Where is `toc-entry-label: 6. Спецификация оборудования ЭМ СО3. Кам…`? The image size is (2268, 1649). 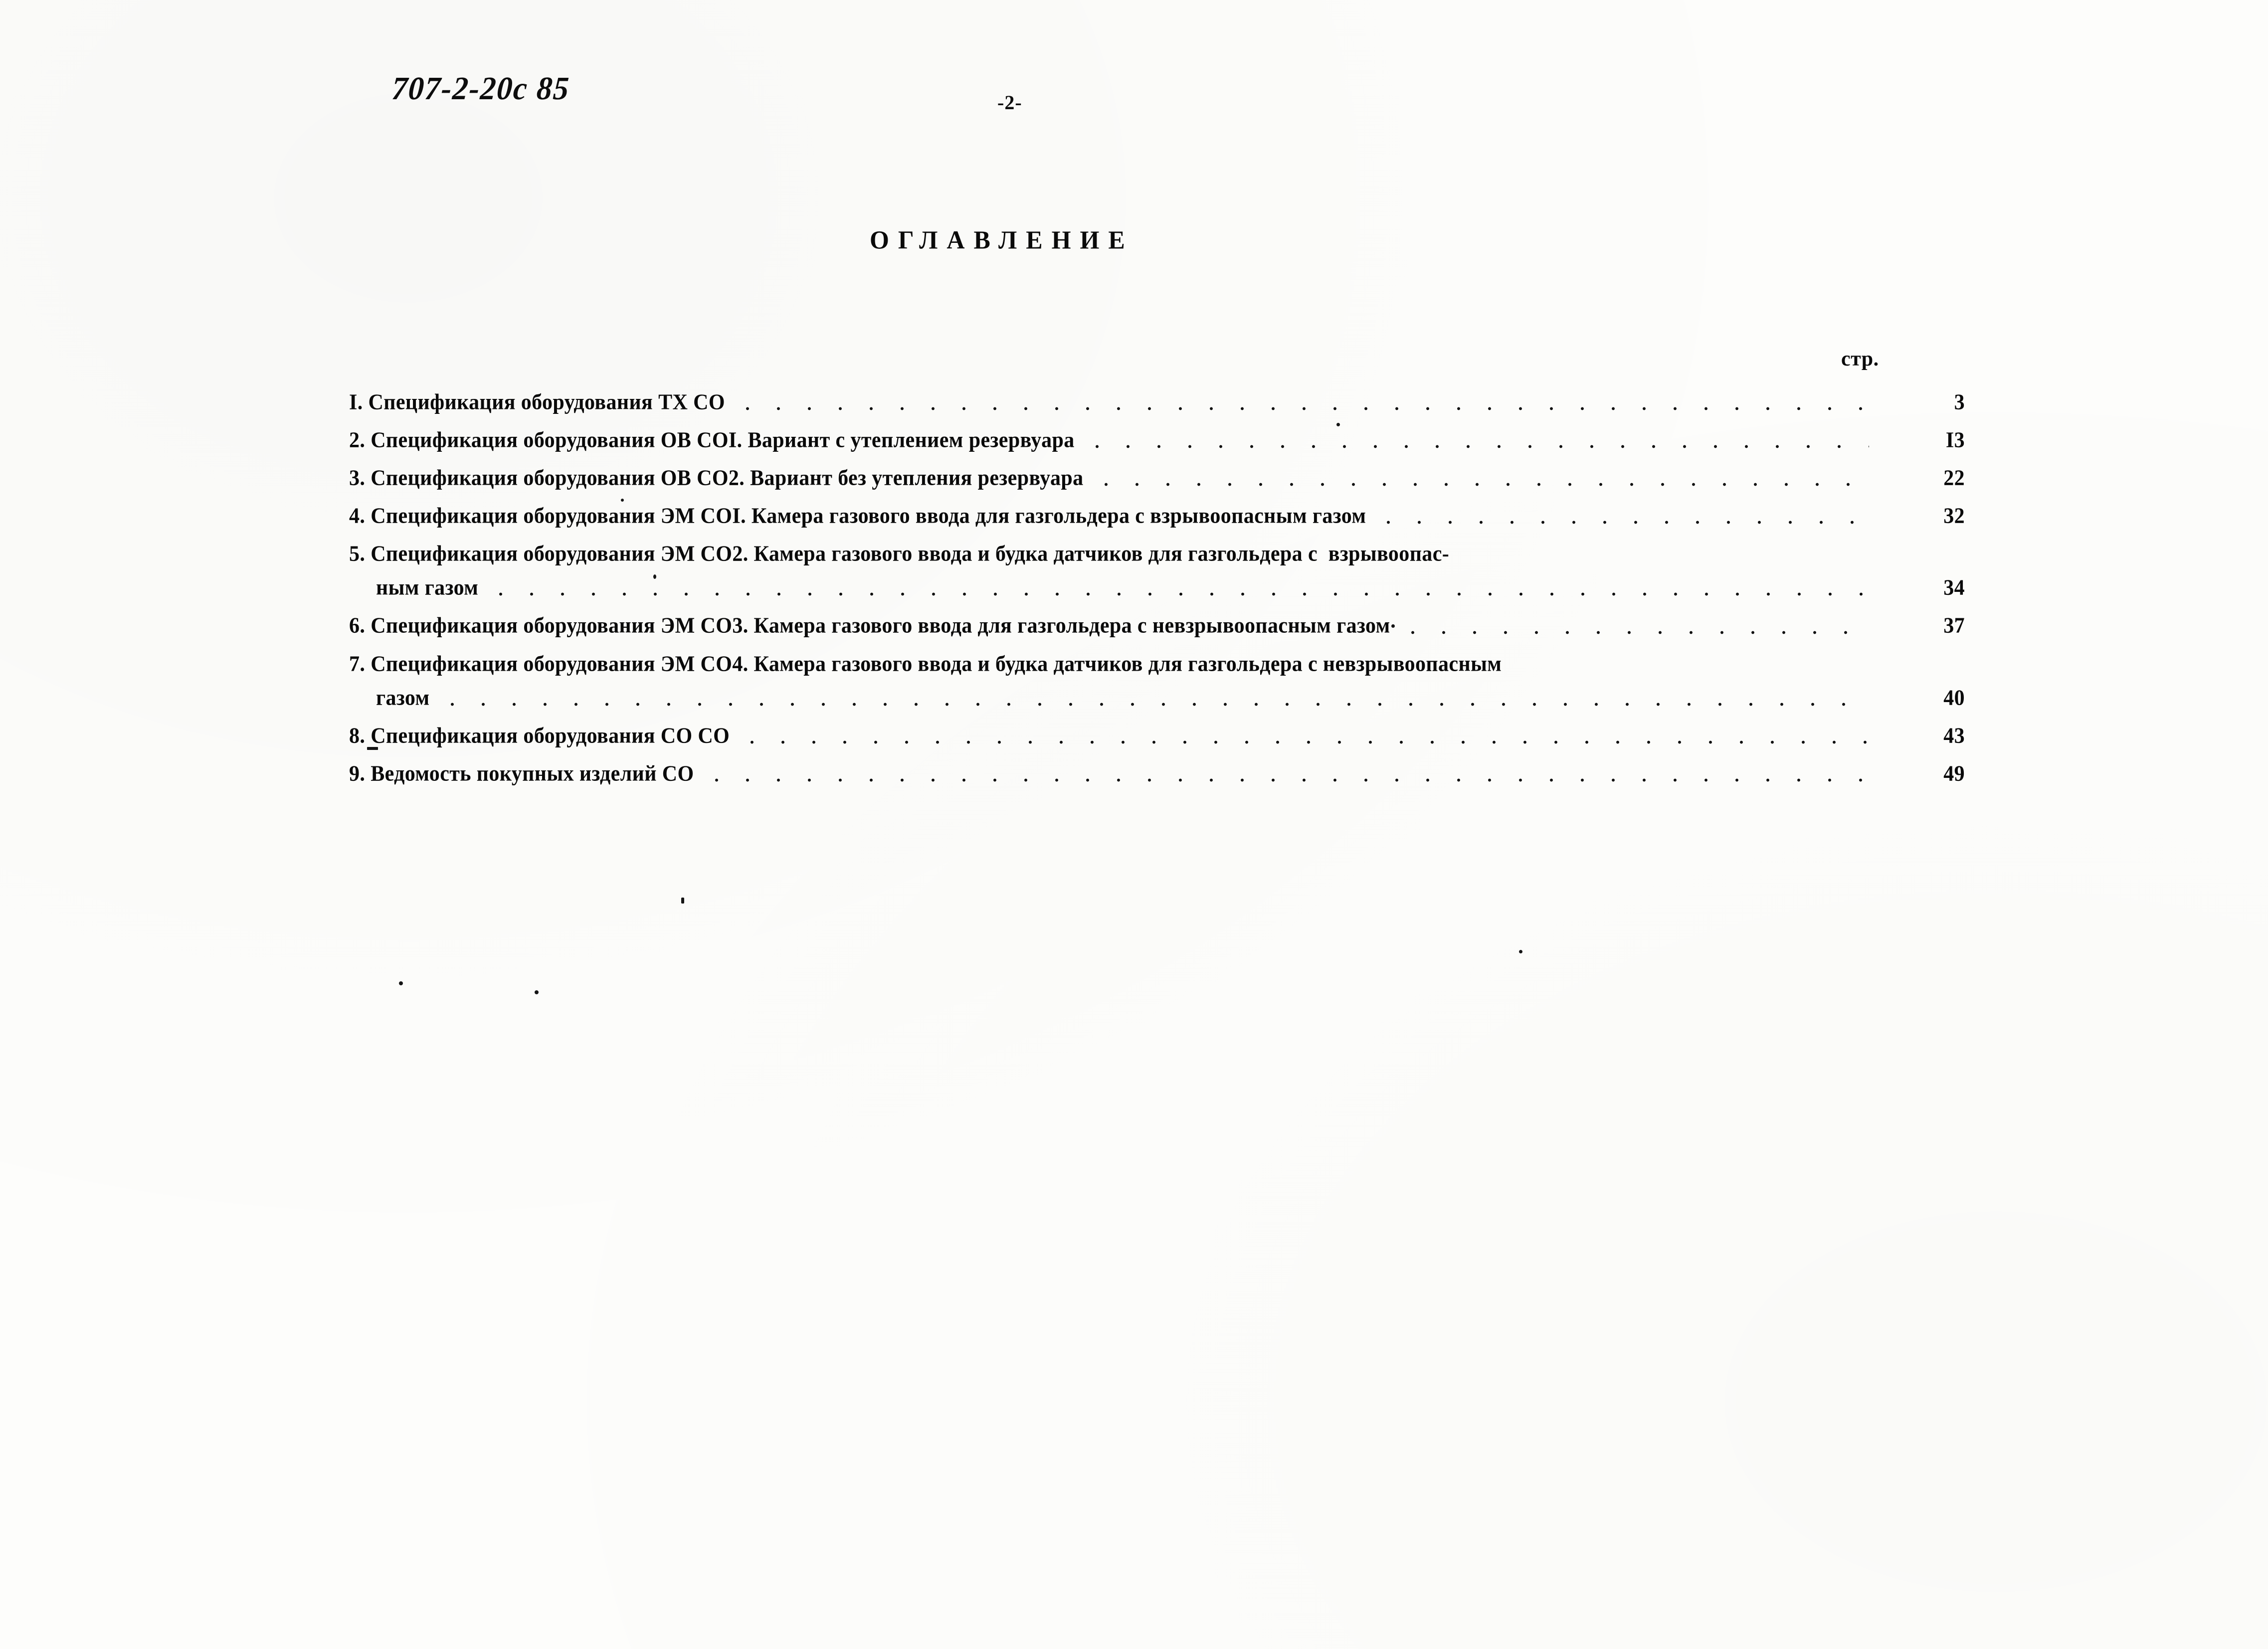
toc-entry-label: 6. Спецификация оборудования ЭМ СО3. Кам… is located at coordinates (869, 626).